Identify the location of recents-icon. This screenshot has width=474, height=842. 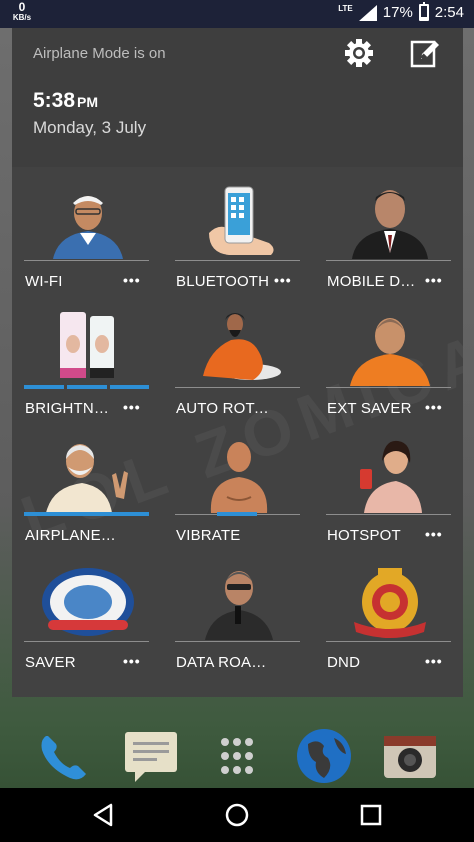
(371, 815).